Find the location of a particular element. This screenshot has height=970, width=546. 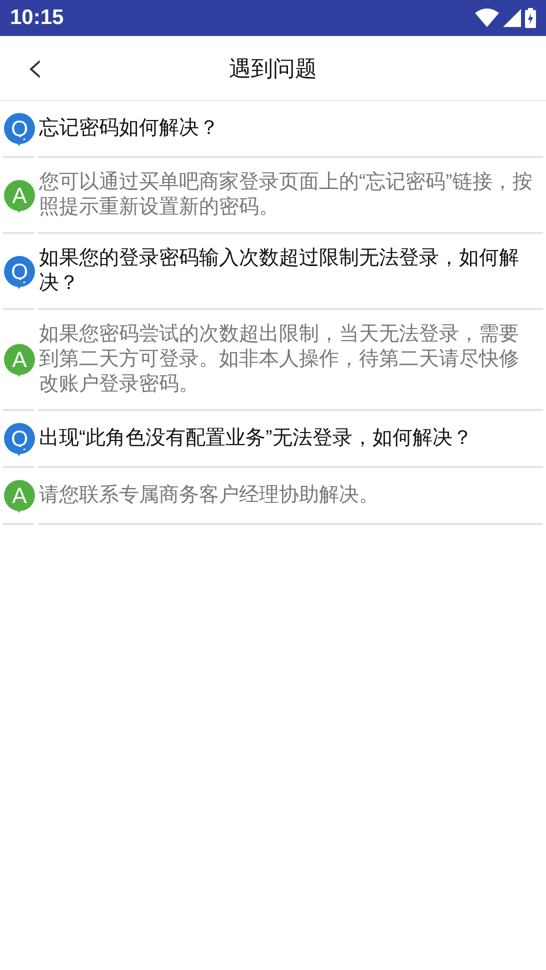

question-text: 忘记密码如何解决？ is located at coordinates (129, 128).